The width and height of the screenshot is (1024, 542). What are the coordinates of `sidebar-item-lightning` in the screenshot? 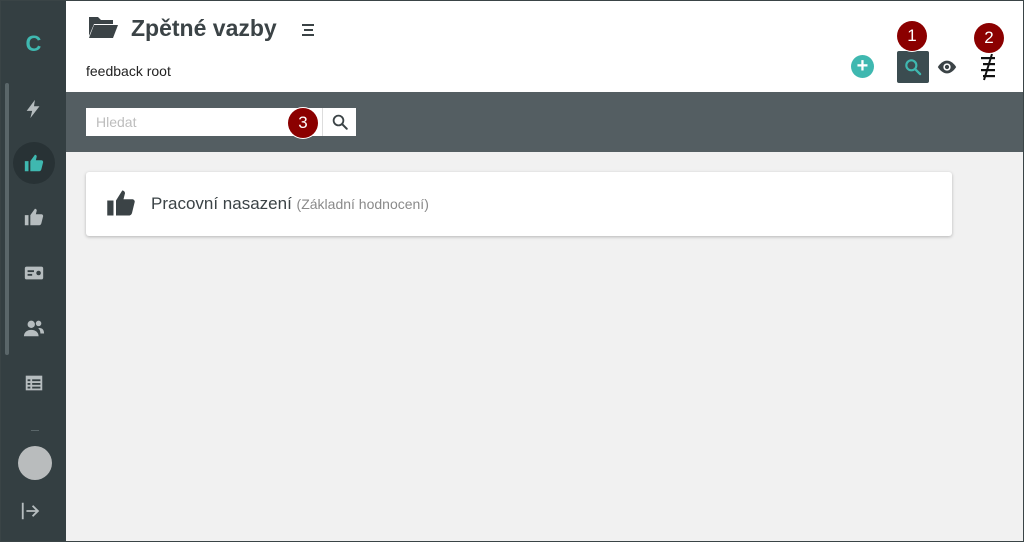 It's located at (34, 109).